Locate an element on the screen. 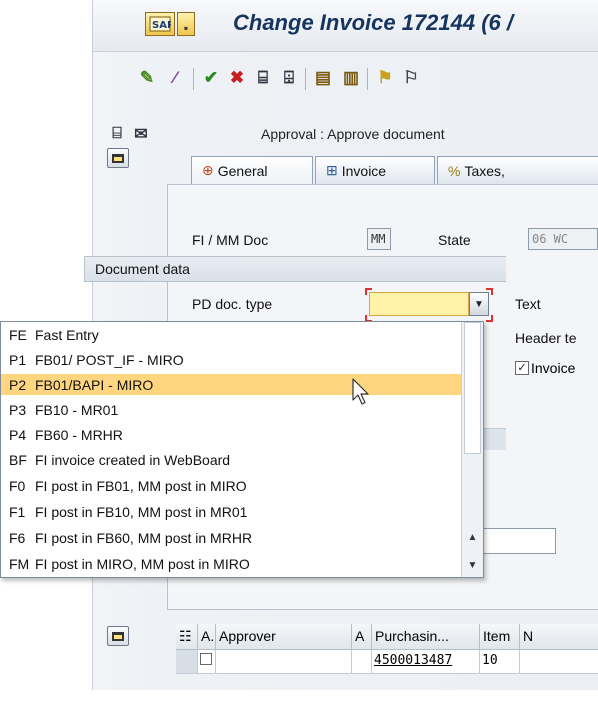 Image resolution: width=598 pixels, height=706 pixels. application-toolbar: ✎ ⁄ ✔ ✖ ⌸ ⌹ ▤ ▥ ⚑ ⚐ is located at coordinates (345, 79).